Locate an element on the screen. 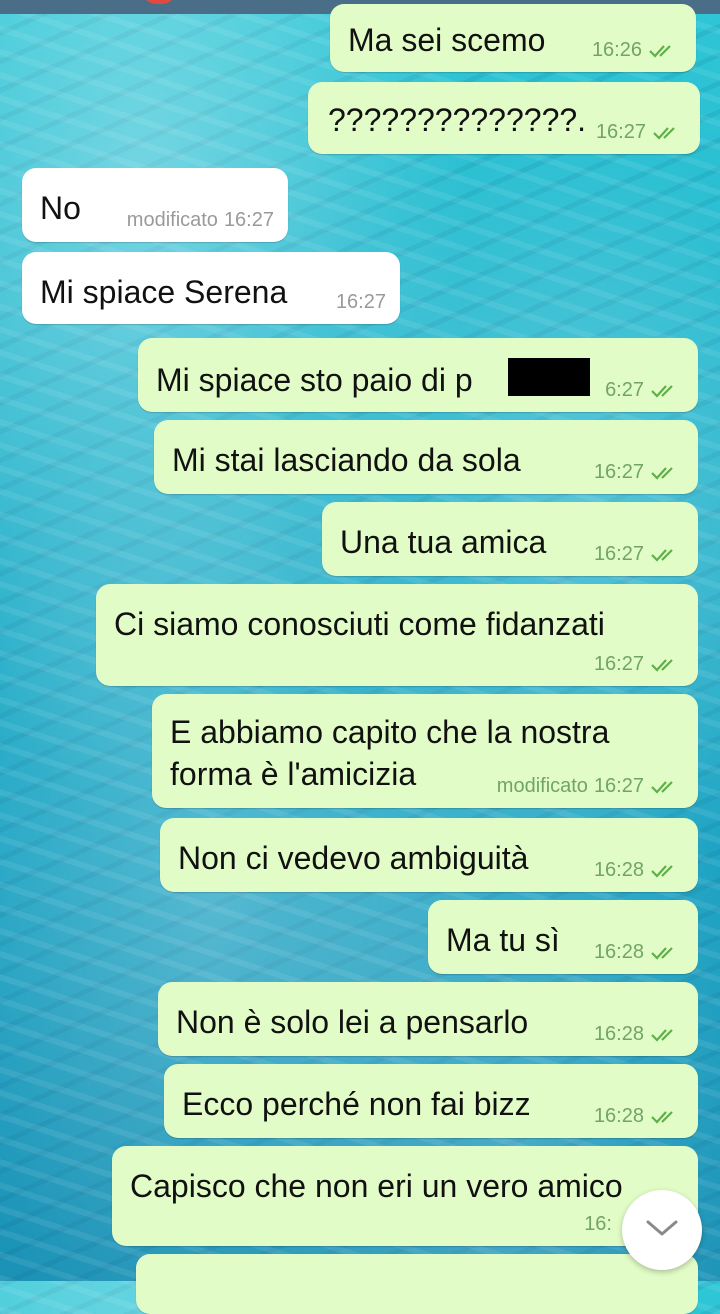 This screenshot has height=1314, width=720. scroll-to-bottom-button is located at coordinates (662, 1230).